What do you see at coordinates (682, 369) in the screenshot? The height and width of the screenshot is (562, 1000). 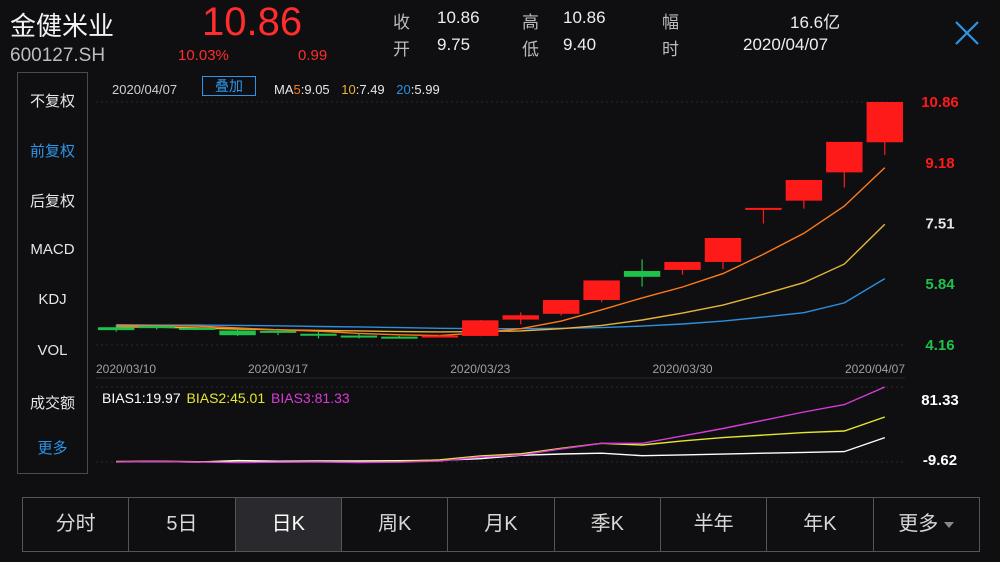 I see `x-tick-label: 2020/03/30` at bounding box center [682, 369].